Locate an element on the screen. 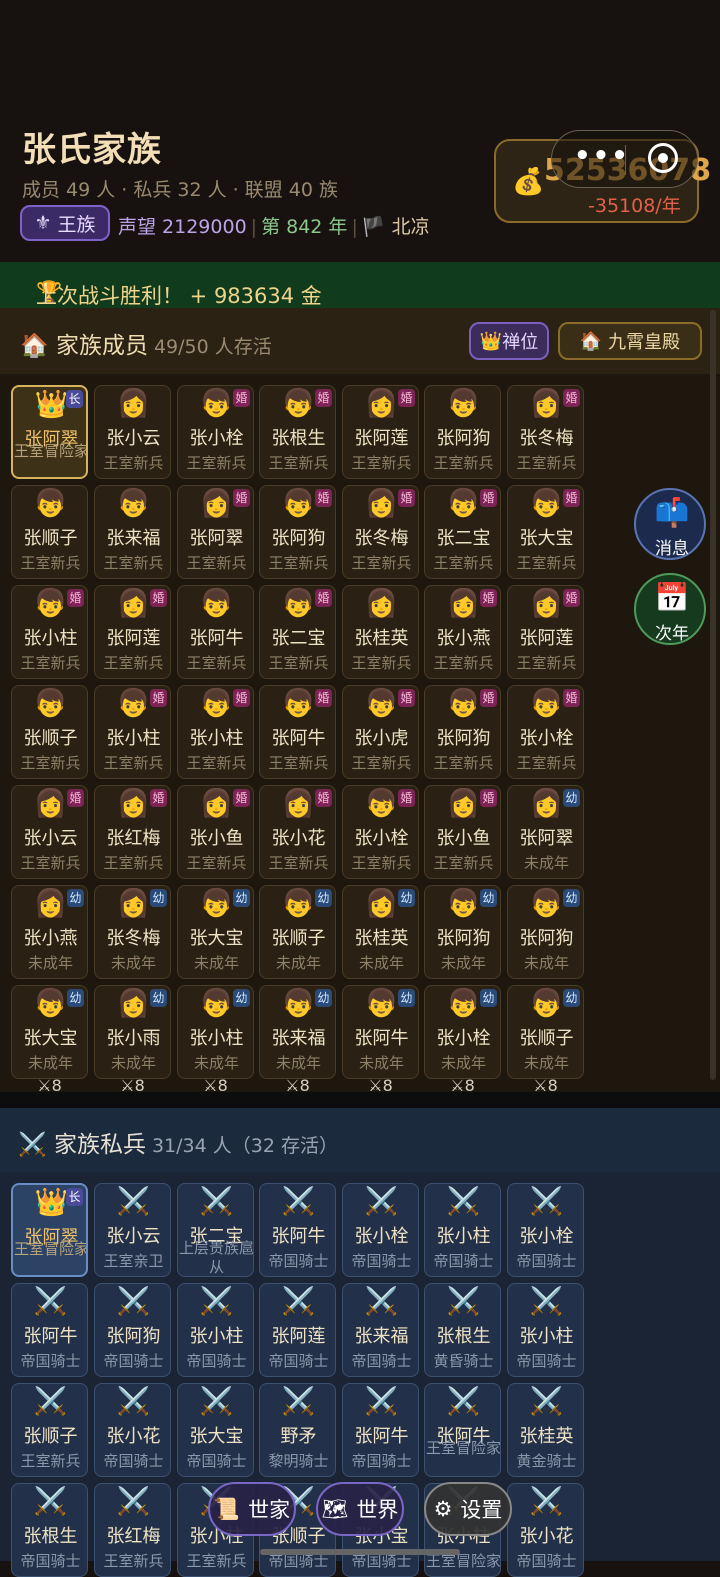  member-card: 👦 幼张小柱 未成年 is located at coordinates (215, 1032).